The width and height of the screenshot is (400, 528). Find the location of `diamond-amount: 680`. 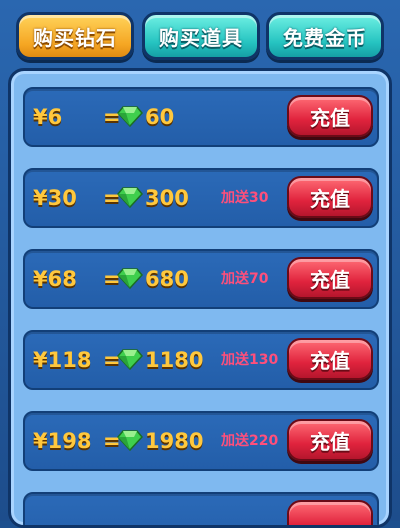

diamond-amount: 680 is located at coordinates (167, 279).